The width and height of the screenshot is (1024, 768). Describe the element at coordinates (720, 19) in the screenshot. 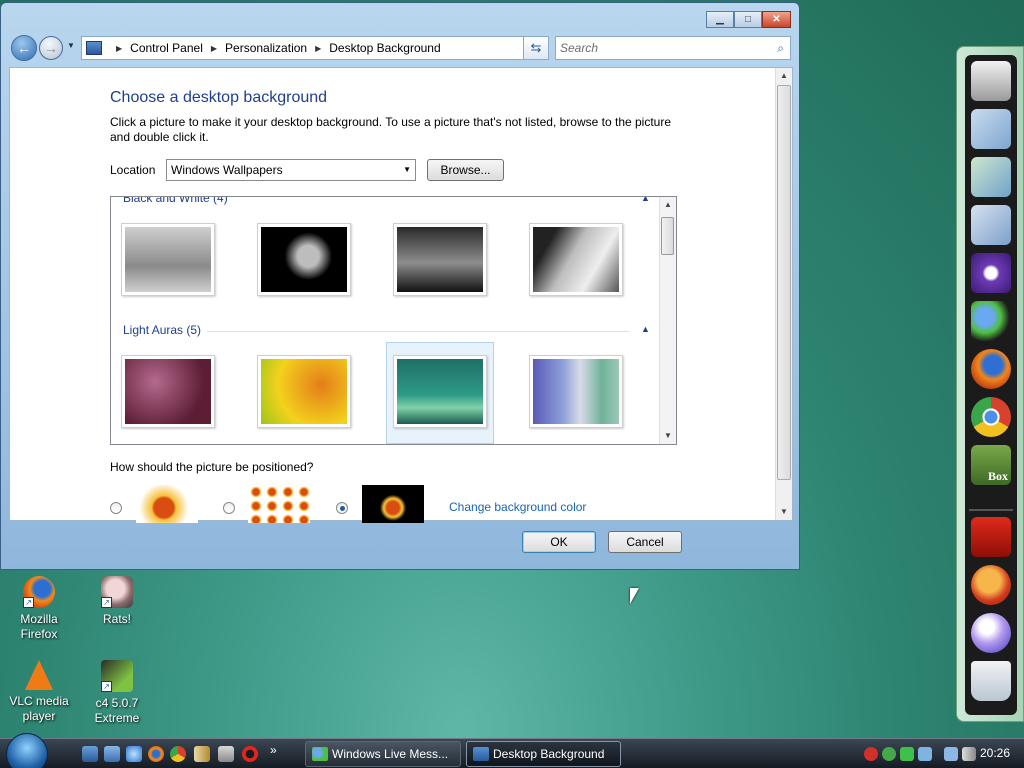

I see `minimize-button: ▁` at that location.